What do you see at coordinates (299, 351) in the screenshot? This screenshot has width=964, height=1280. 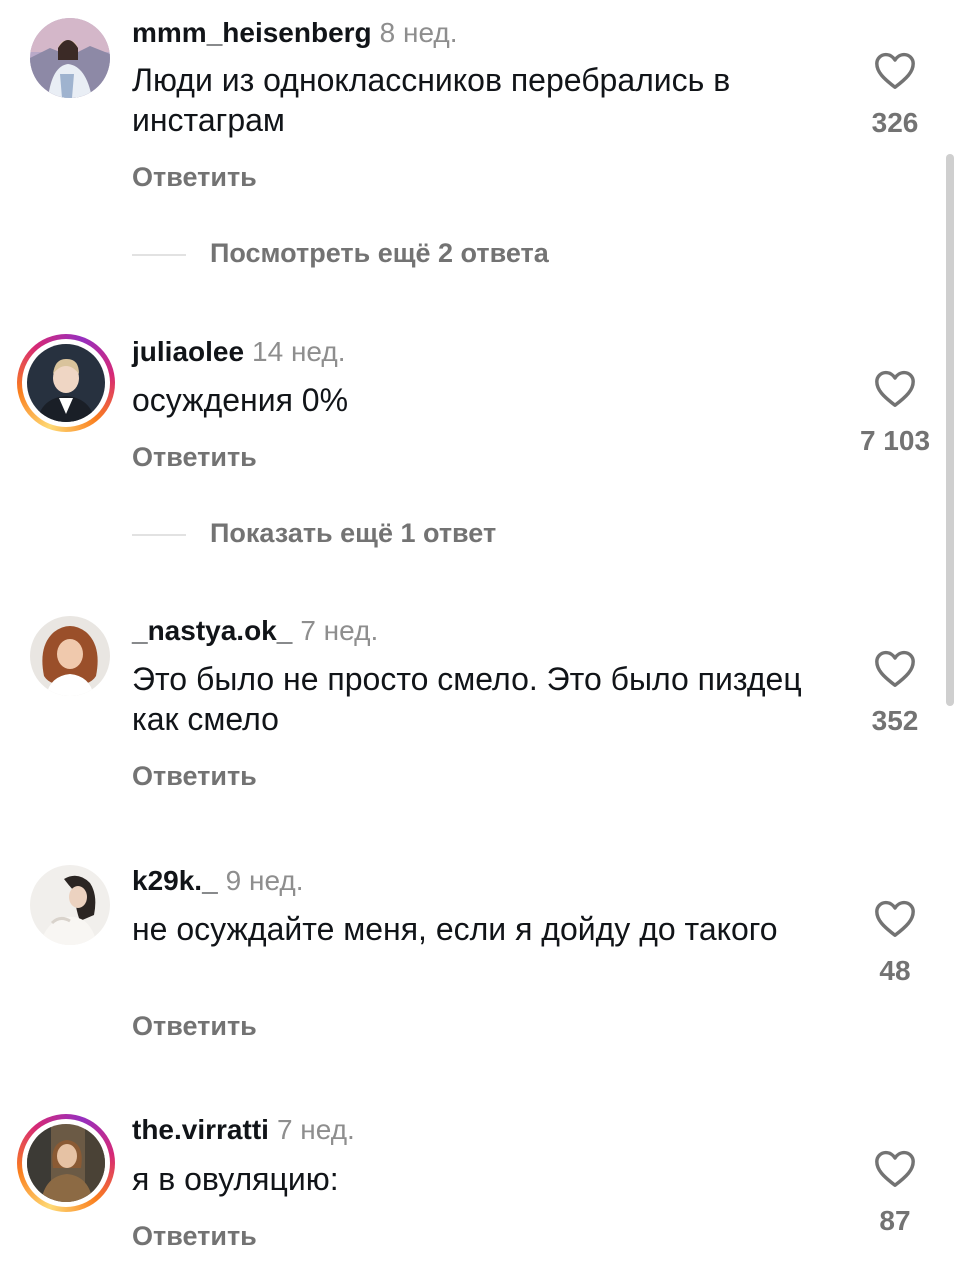 I see `timestamp: 14 нед.` at bounding box center [299, 351].